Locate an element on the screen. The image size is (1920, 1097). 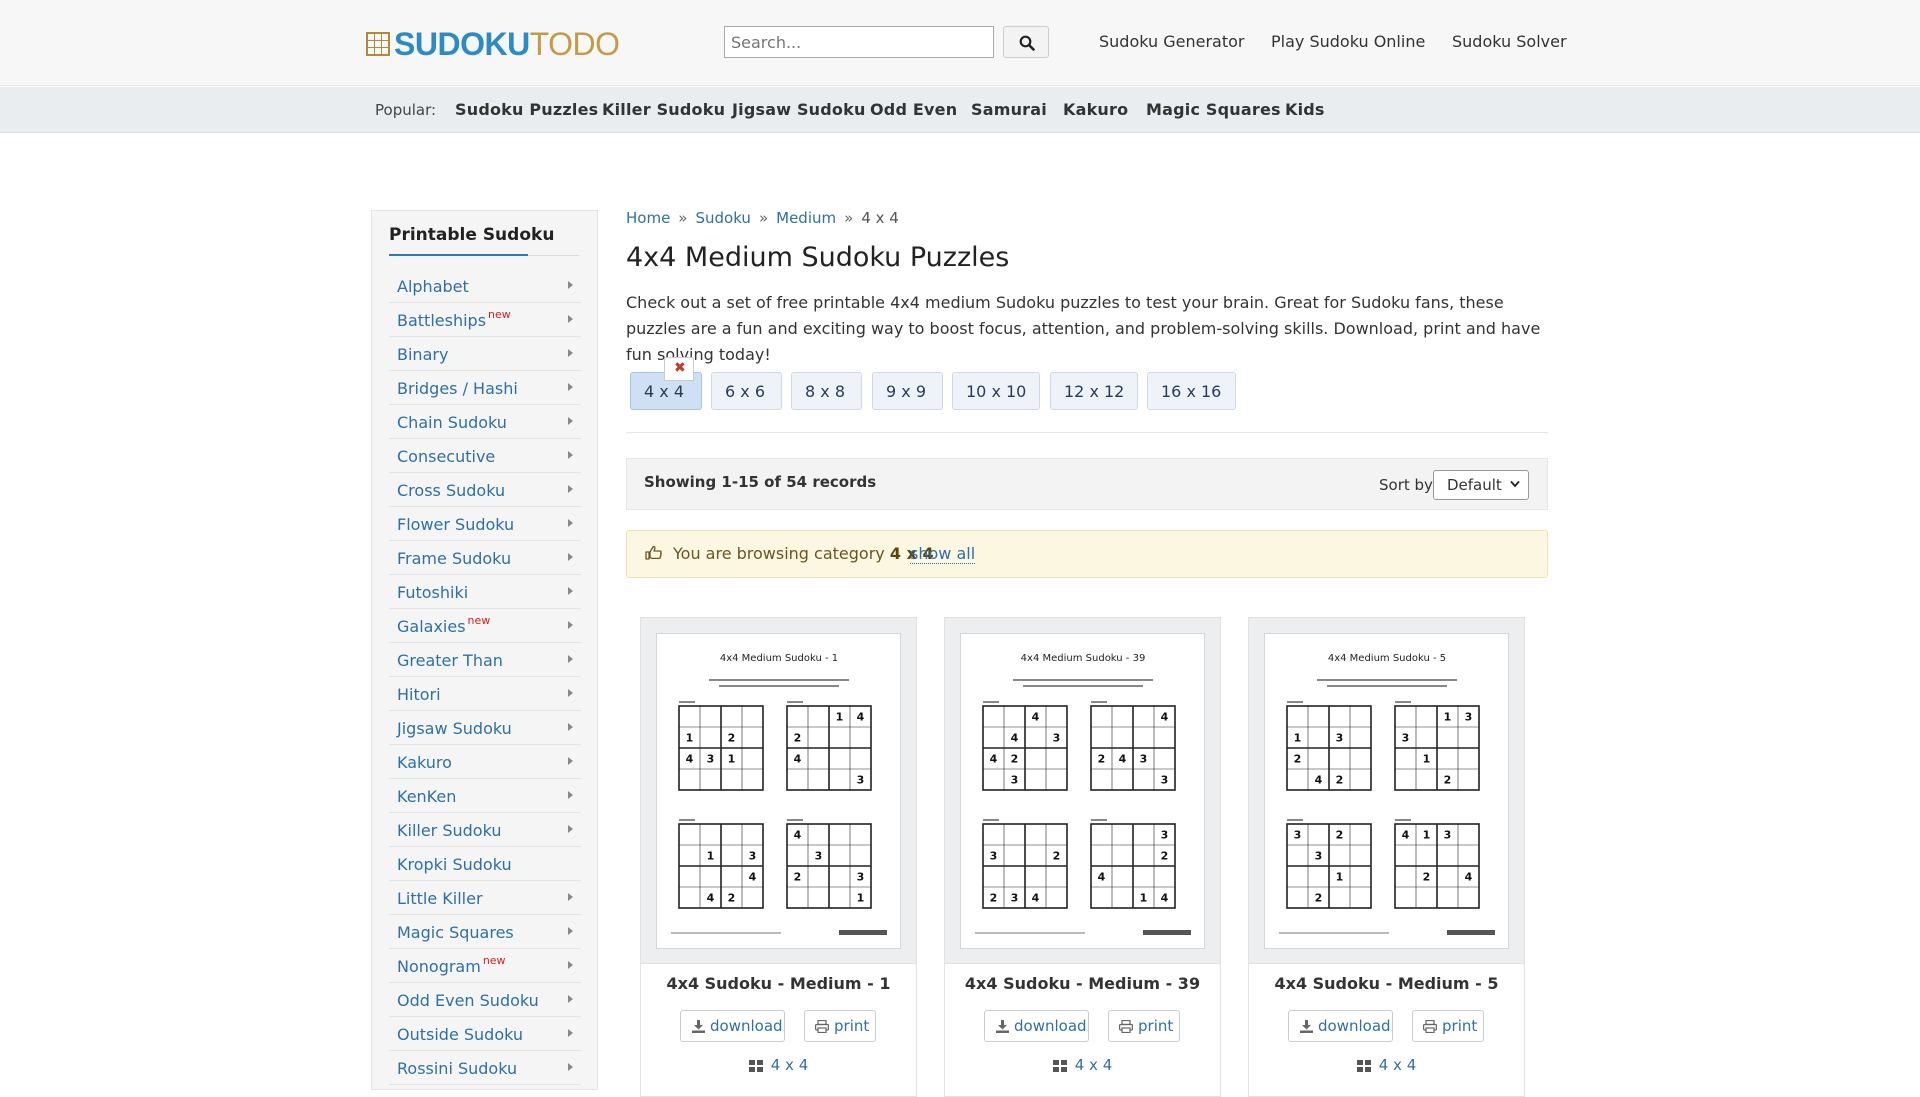
sidebar-item: Battleships new is located at coordinates (485, 320).